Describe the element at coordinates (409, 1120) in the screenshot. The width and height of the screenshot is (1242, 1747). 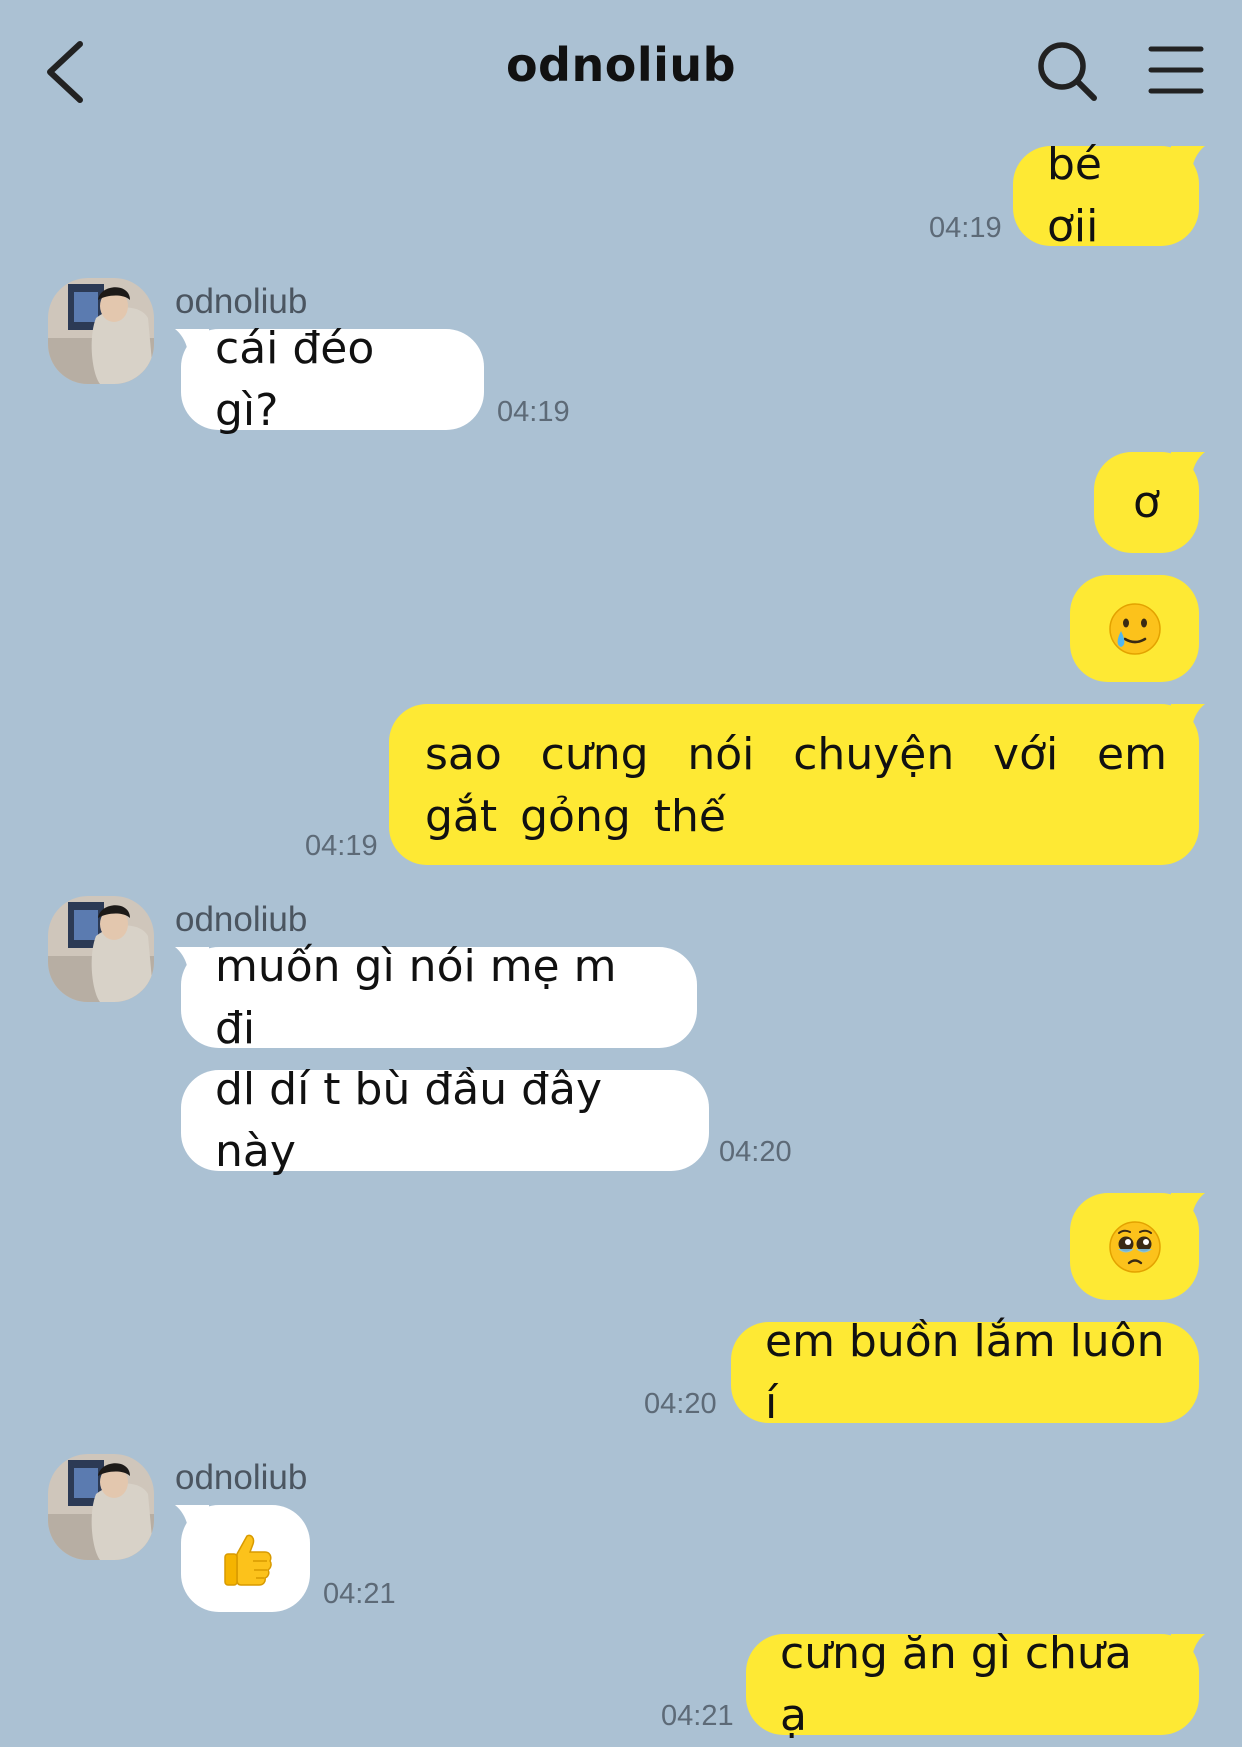
I see `message-text: dl dí t bù đầu đây này` at that location.